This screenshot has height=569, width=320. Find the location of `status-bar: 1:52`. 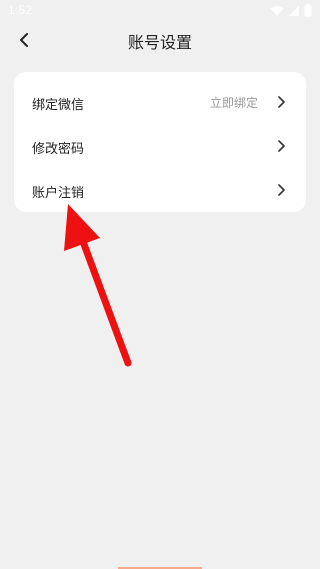

status-bar: 1:52 is located at coordinates (160, 11).